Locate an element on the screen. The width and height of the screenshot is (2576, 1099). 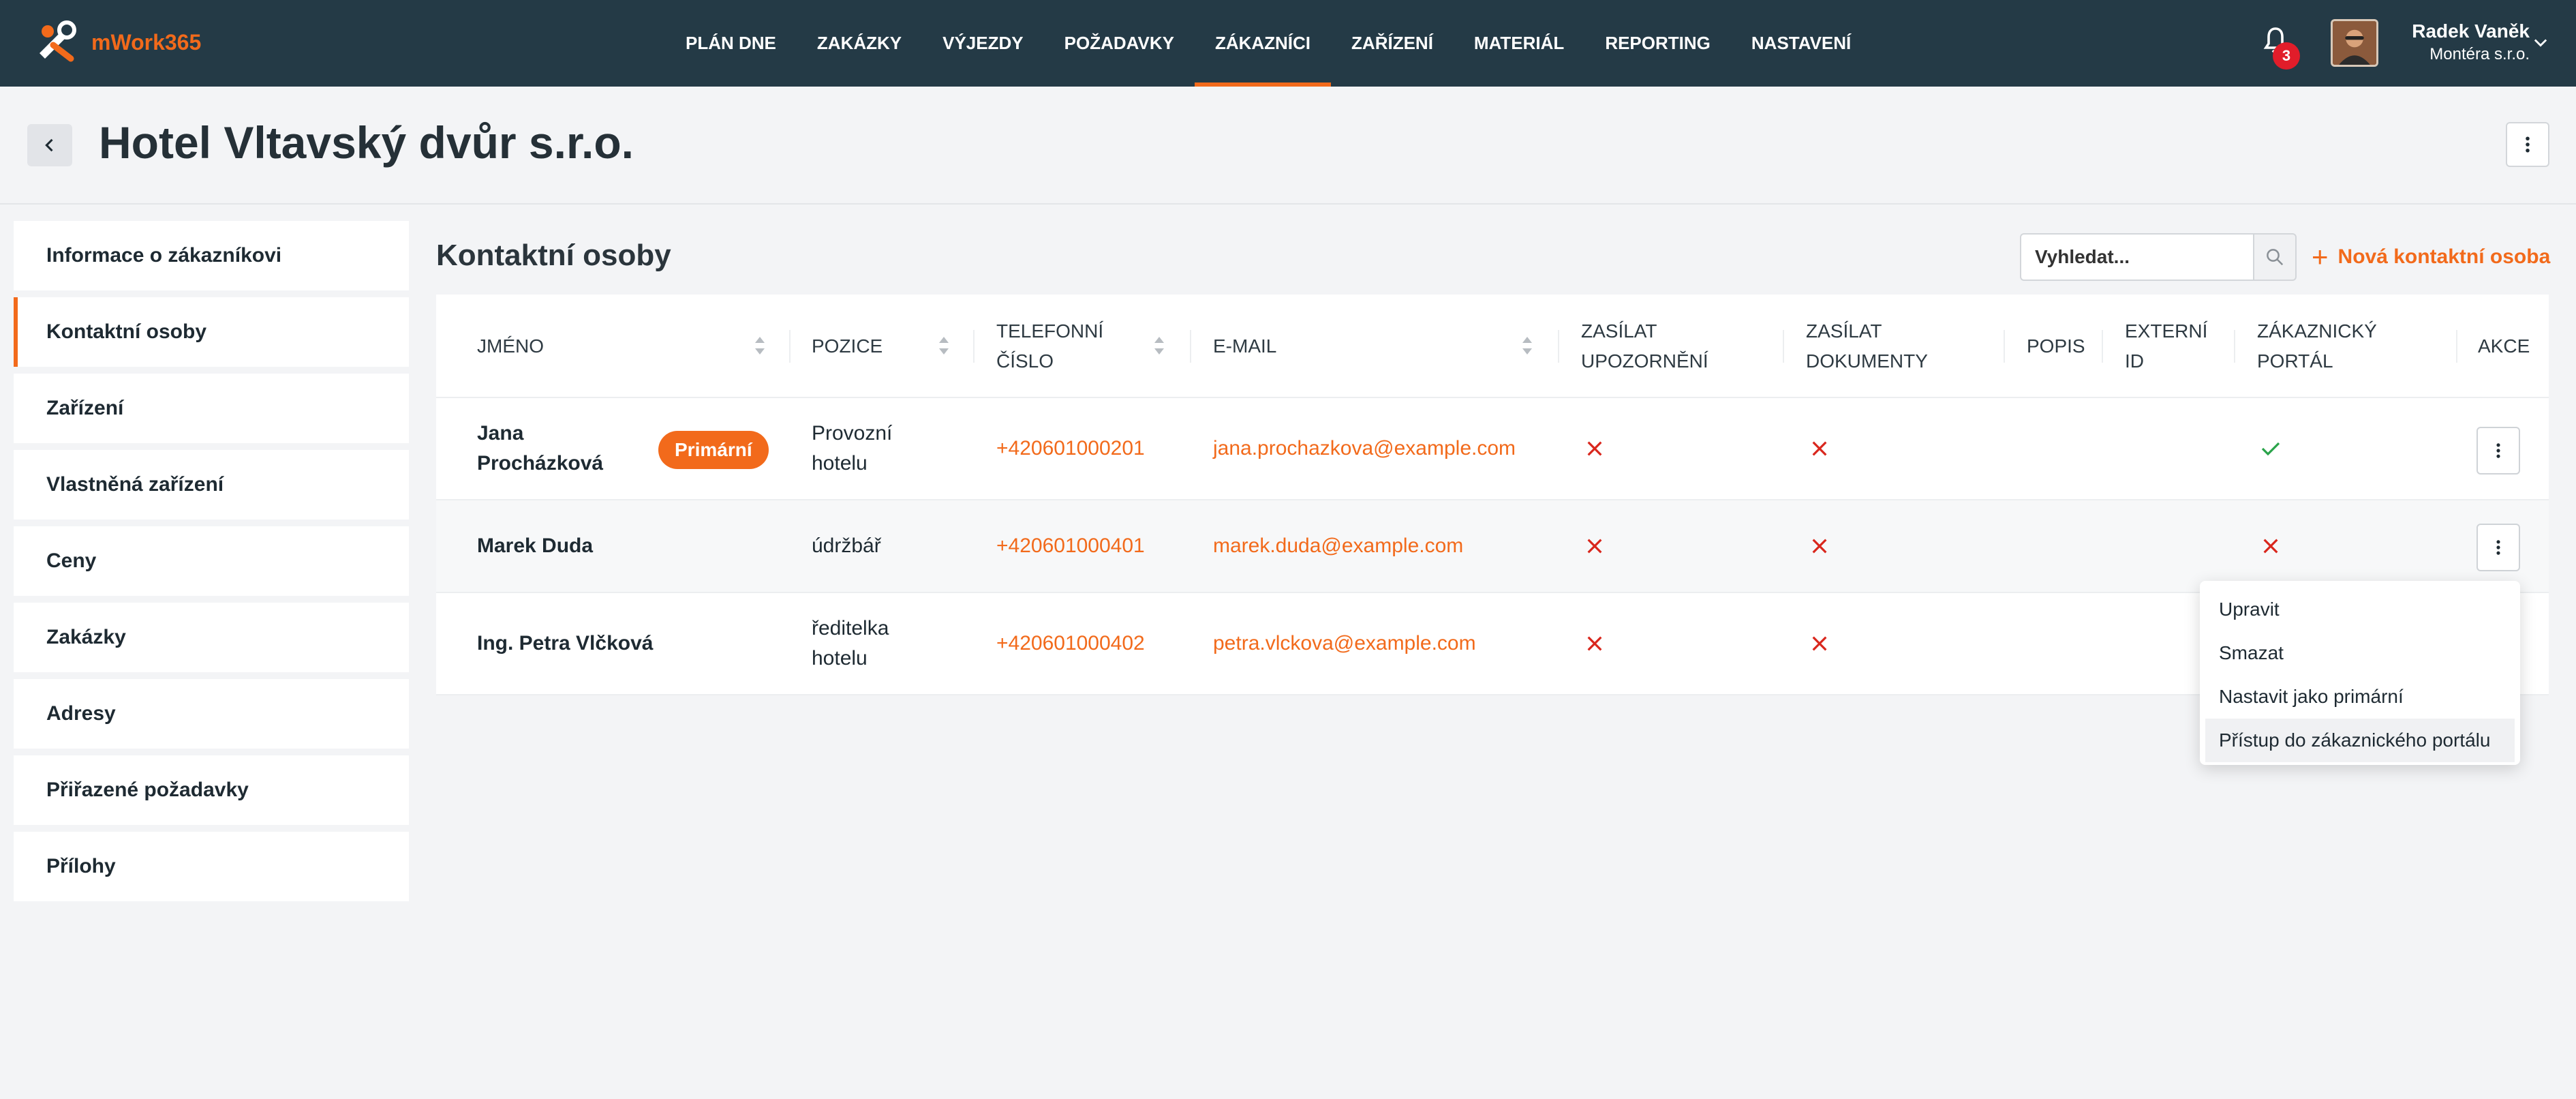
avatar is located at coordinates (2354, 43).